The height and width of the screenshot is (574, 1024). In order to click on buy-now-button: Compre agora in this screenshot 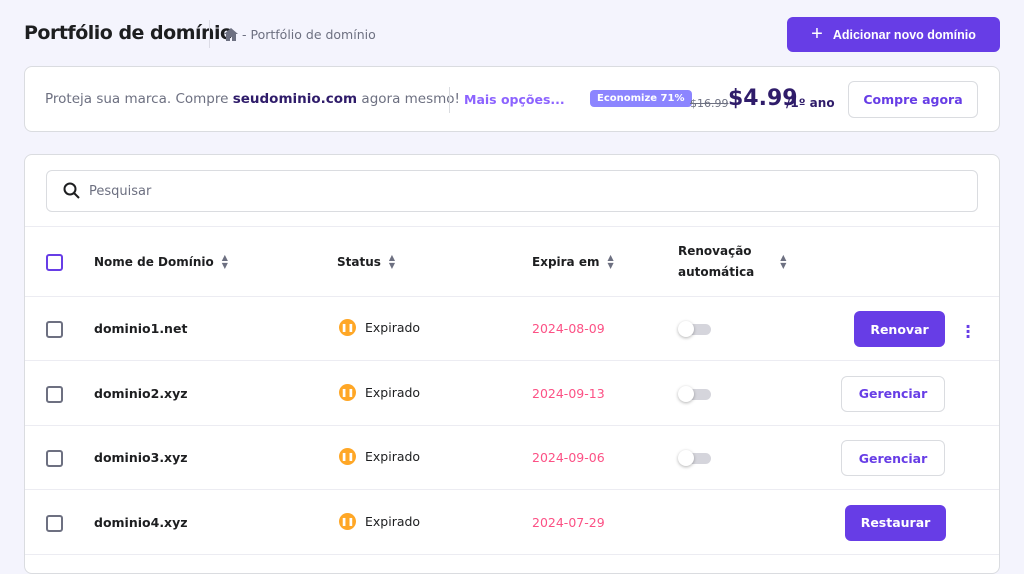, I will do `click(913, 99)`.